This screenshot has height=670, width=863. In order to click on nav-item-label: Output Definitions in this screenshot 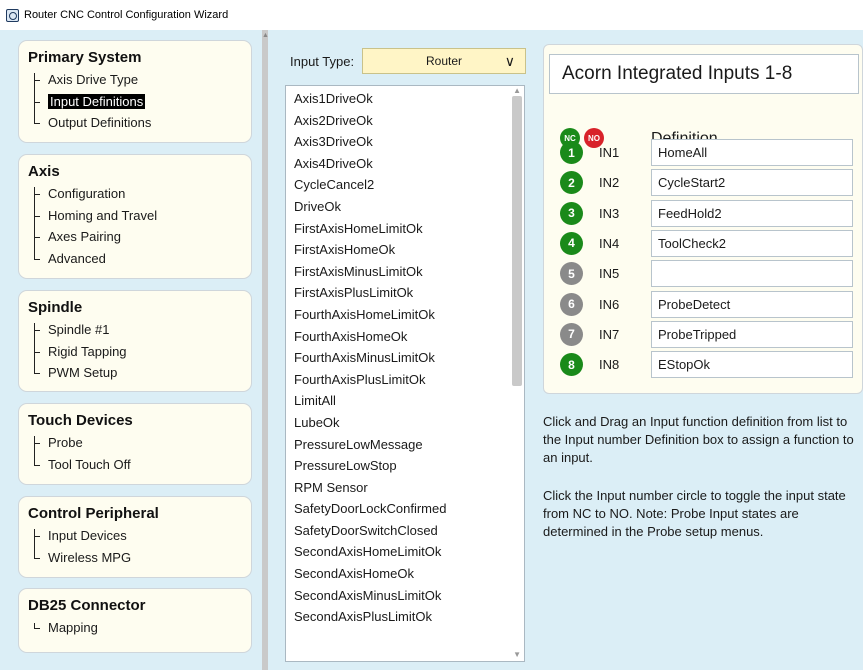, I will do `click(100, 122)`.